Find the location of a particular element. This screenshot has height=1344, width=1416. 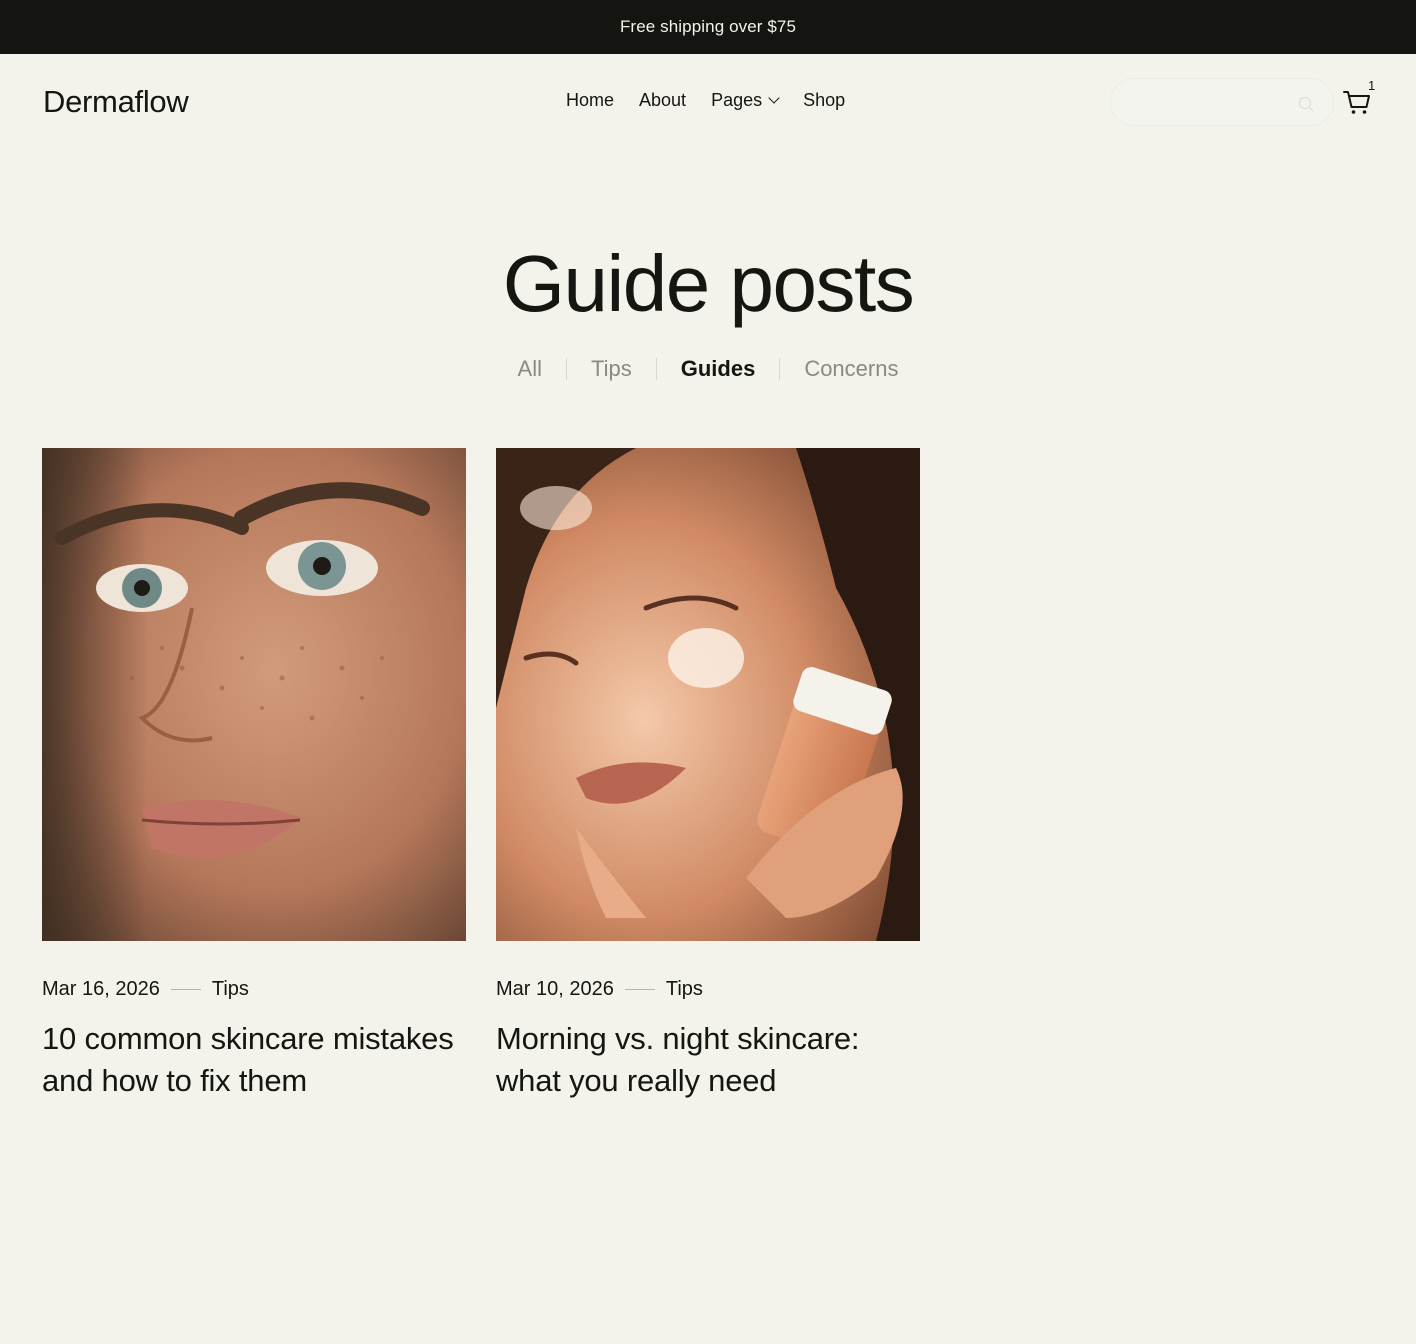

nav-home-label: Home is located at coordinates (590, 100).